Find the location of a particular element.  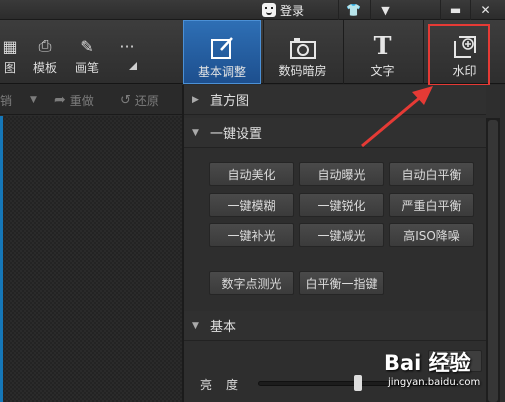

tool-pattern: ▦ 图 is located at coordinates (10, 52).